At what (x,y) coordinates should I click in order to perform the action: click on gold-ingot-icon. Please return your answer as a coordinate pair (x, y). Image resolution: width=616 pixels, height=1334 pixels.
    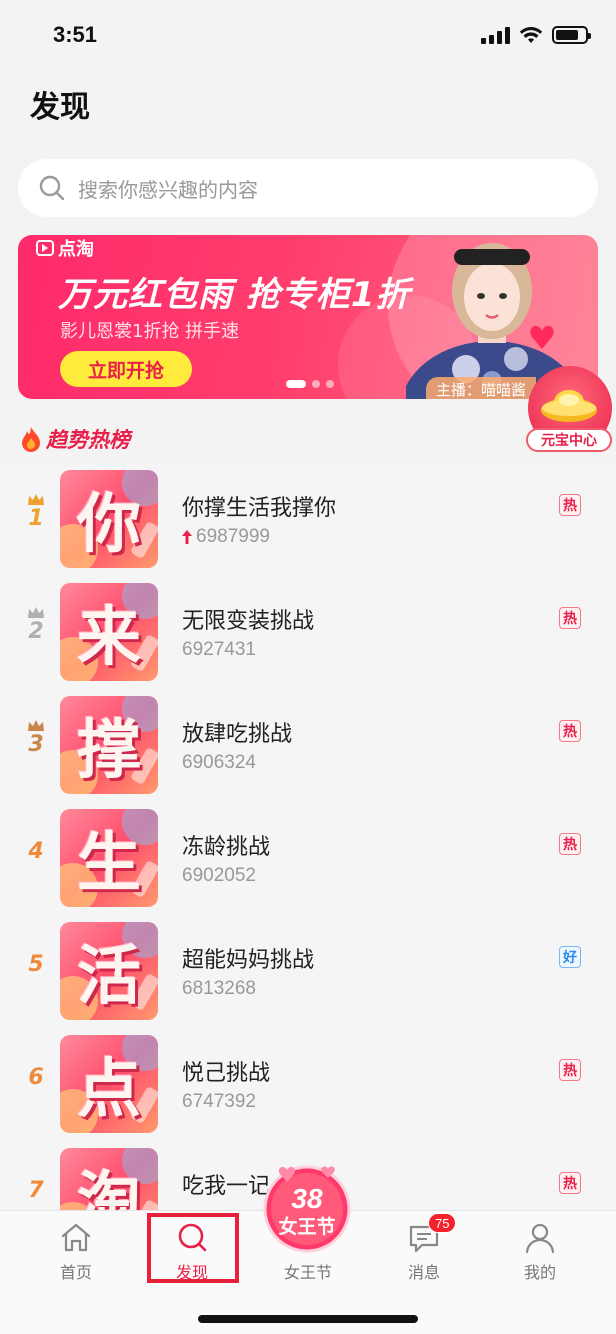
    Looking at the image, I should click on (569, 406).